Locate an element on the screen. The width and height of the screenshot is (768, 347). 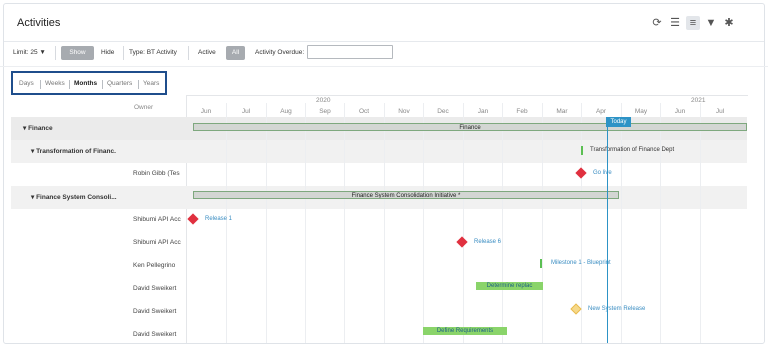
milestone-label: Go live is located at coordinates (602, 173).